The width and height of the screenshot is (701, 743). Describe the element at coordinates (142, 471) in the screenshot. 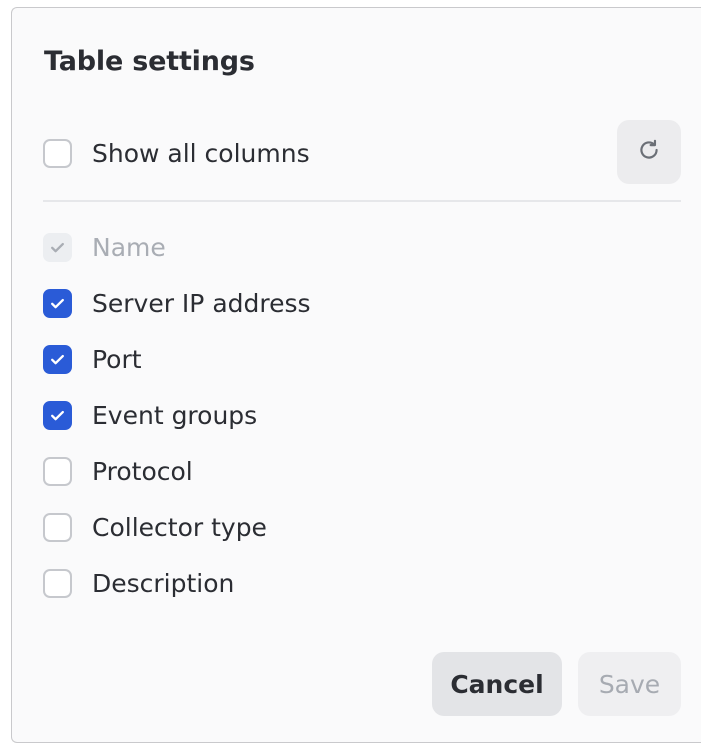

I see `column-label: Protocol` at that location.